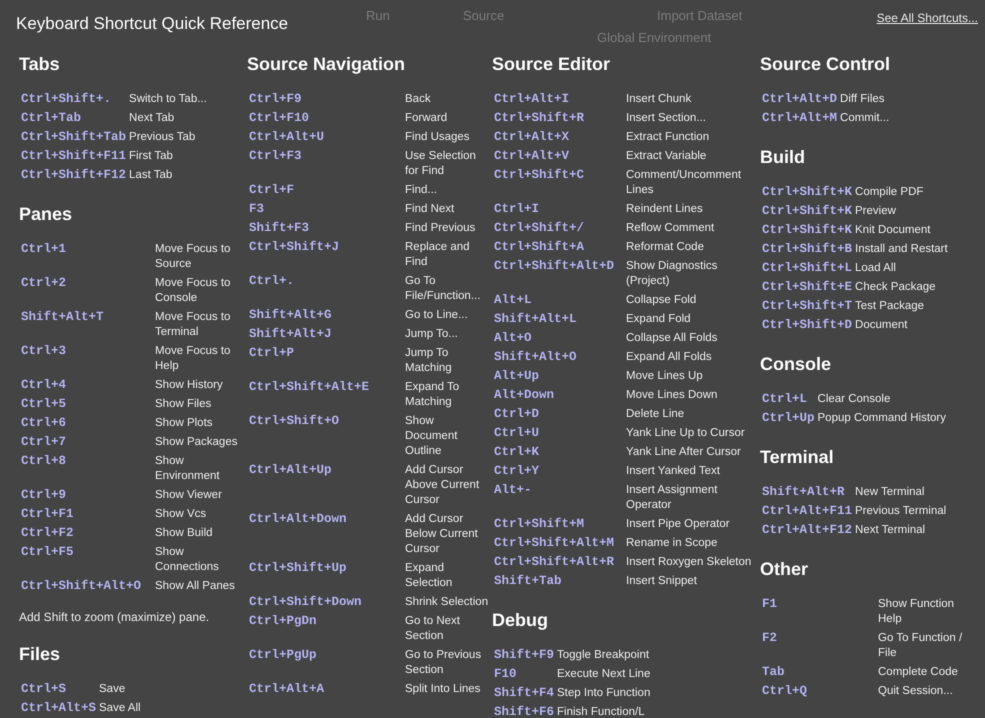 The height and width of the screenshot is (718, 985). What do you see at coordinates (447, 602) in the screenshot?
I see `shortcut-action: Shrink Selection` at bounding box center [447, 602].